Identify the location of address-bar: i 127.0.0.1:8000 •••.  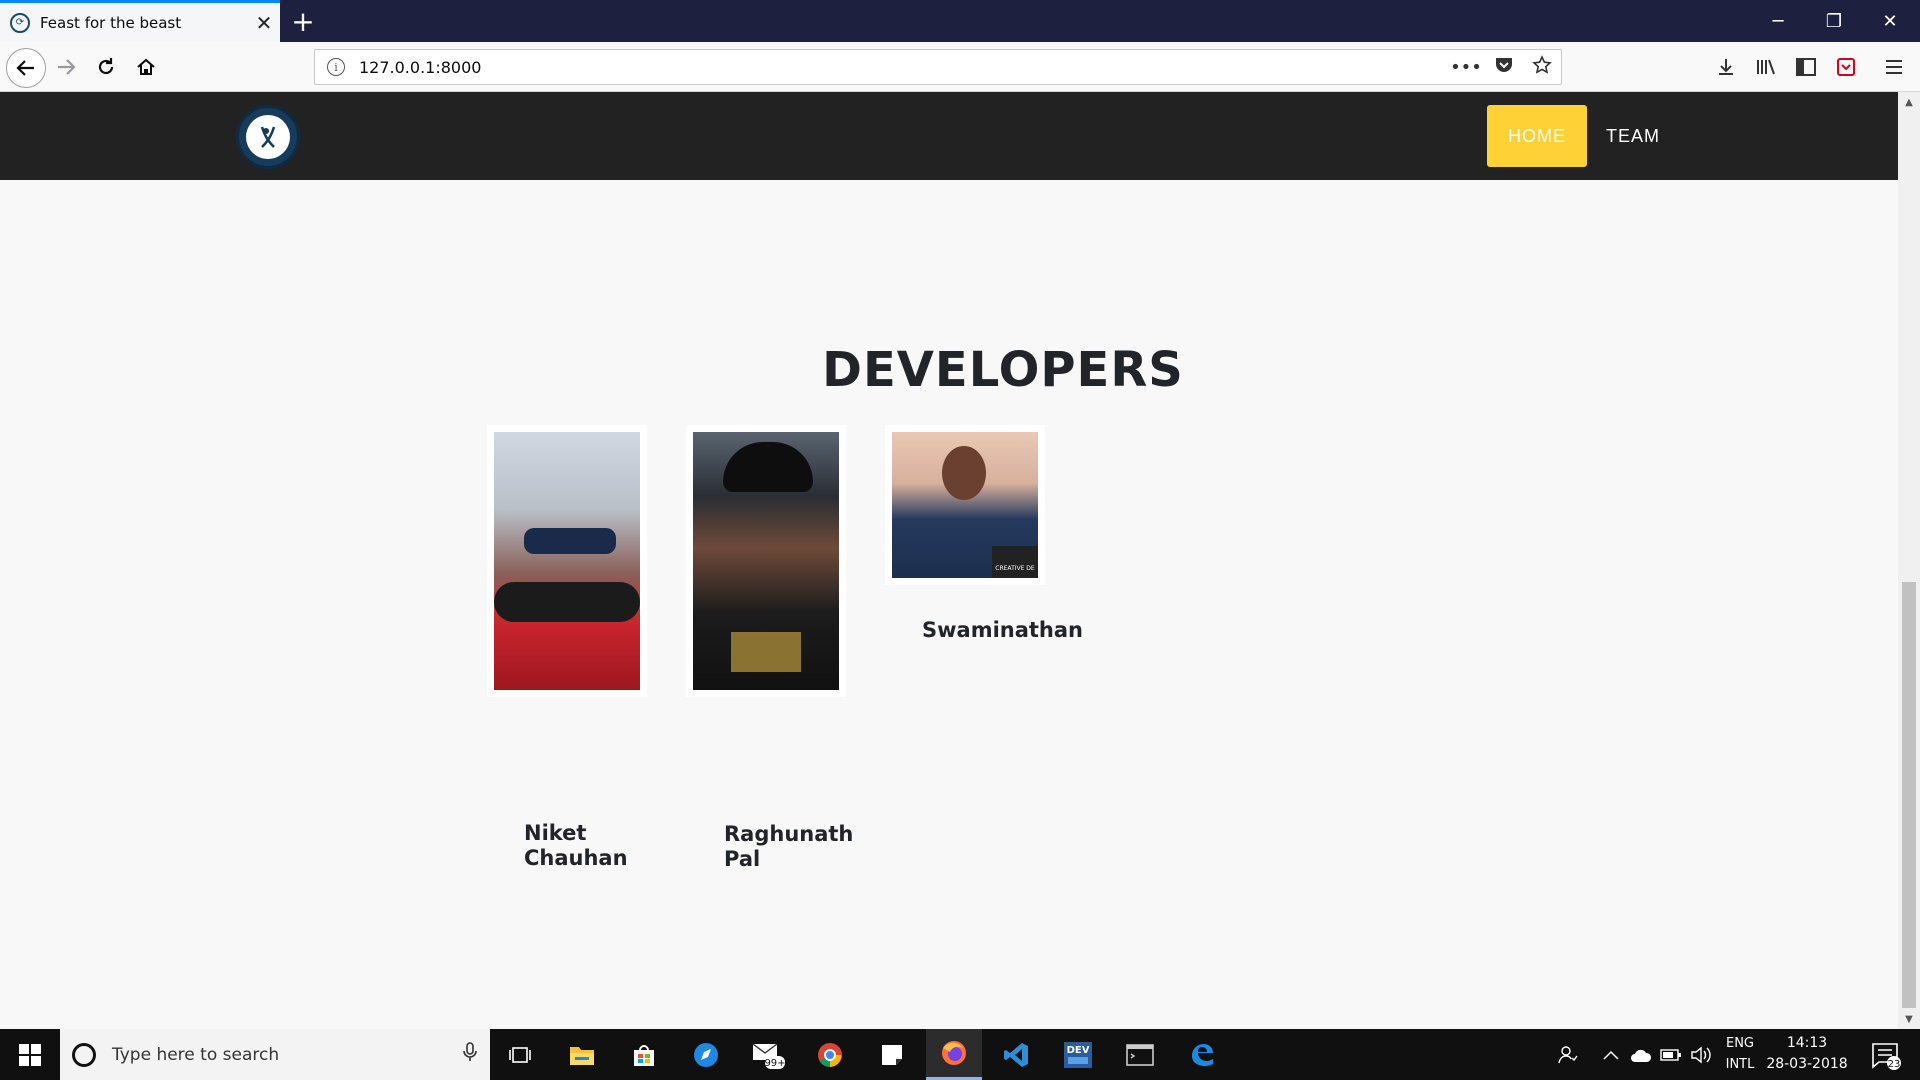
(938, 67).